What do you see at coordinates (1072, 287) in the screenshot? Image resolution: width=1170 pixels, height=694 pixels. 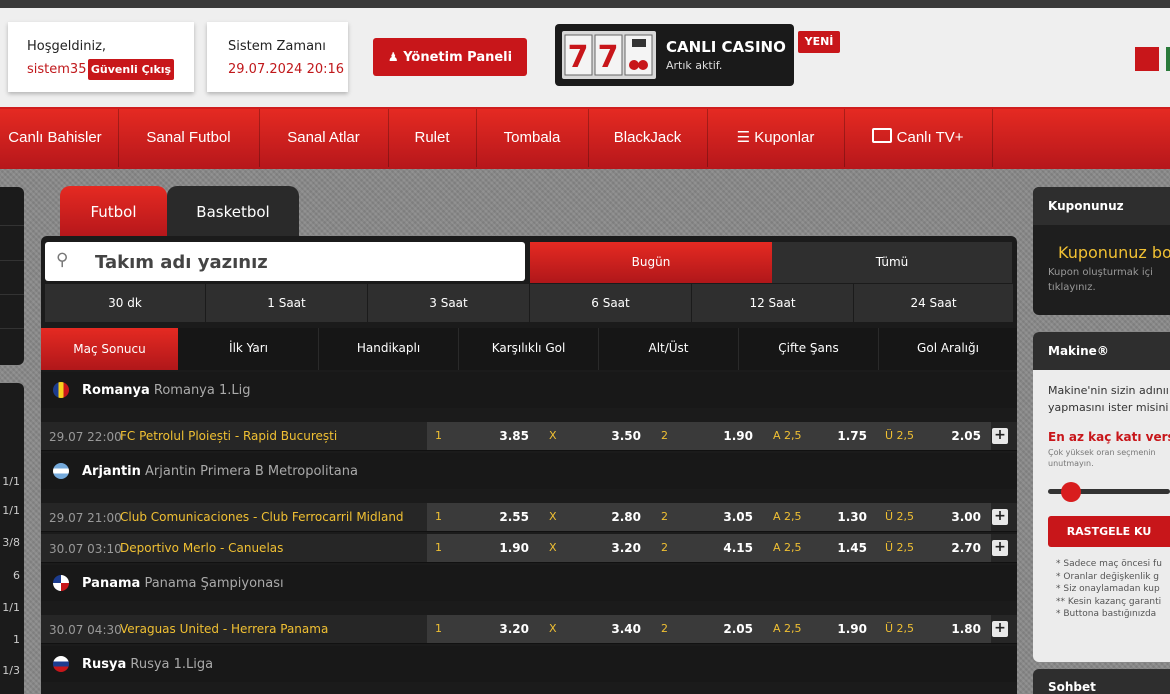 I see `coupon-empty-sub2: tıklayınız.` at bounding box center [1072, 287].